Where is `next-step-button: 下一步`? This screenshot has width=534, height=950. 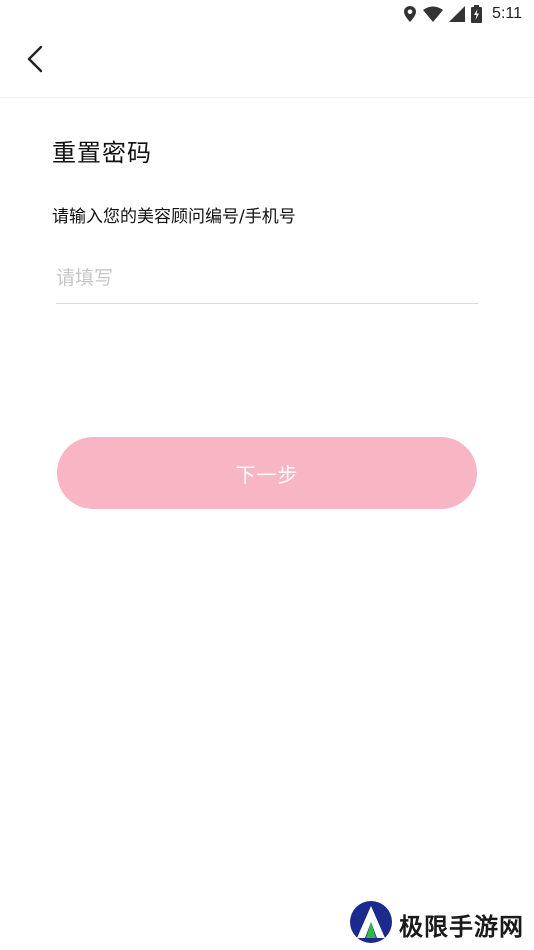
next-step-button: 下一步 is located at coordinates (267, 473).